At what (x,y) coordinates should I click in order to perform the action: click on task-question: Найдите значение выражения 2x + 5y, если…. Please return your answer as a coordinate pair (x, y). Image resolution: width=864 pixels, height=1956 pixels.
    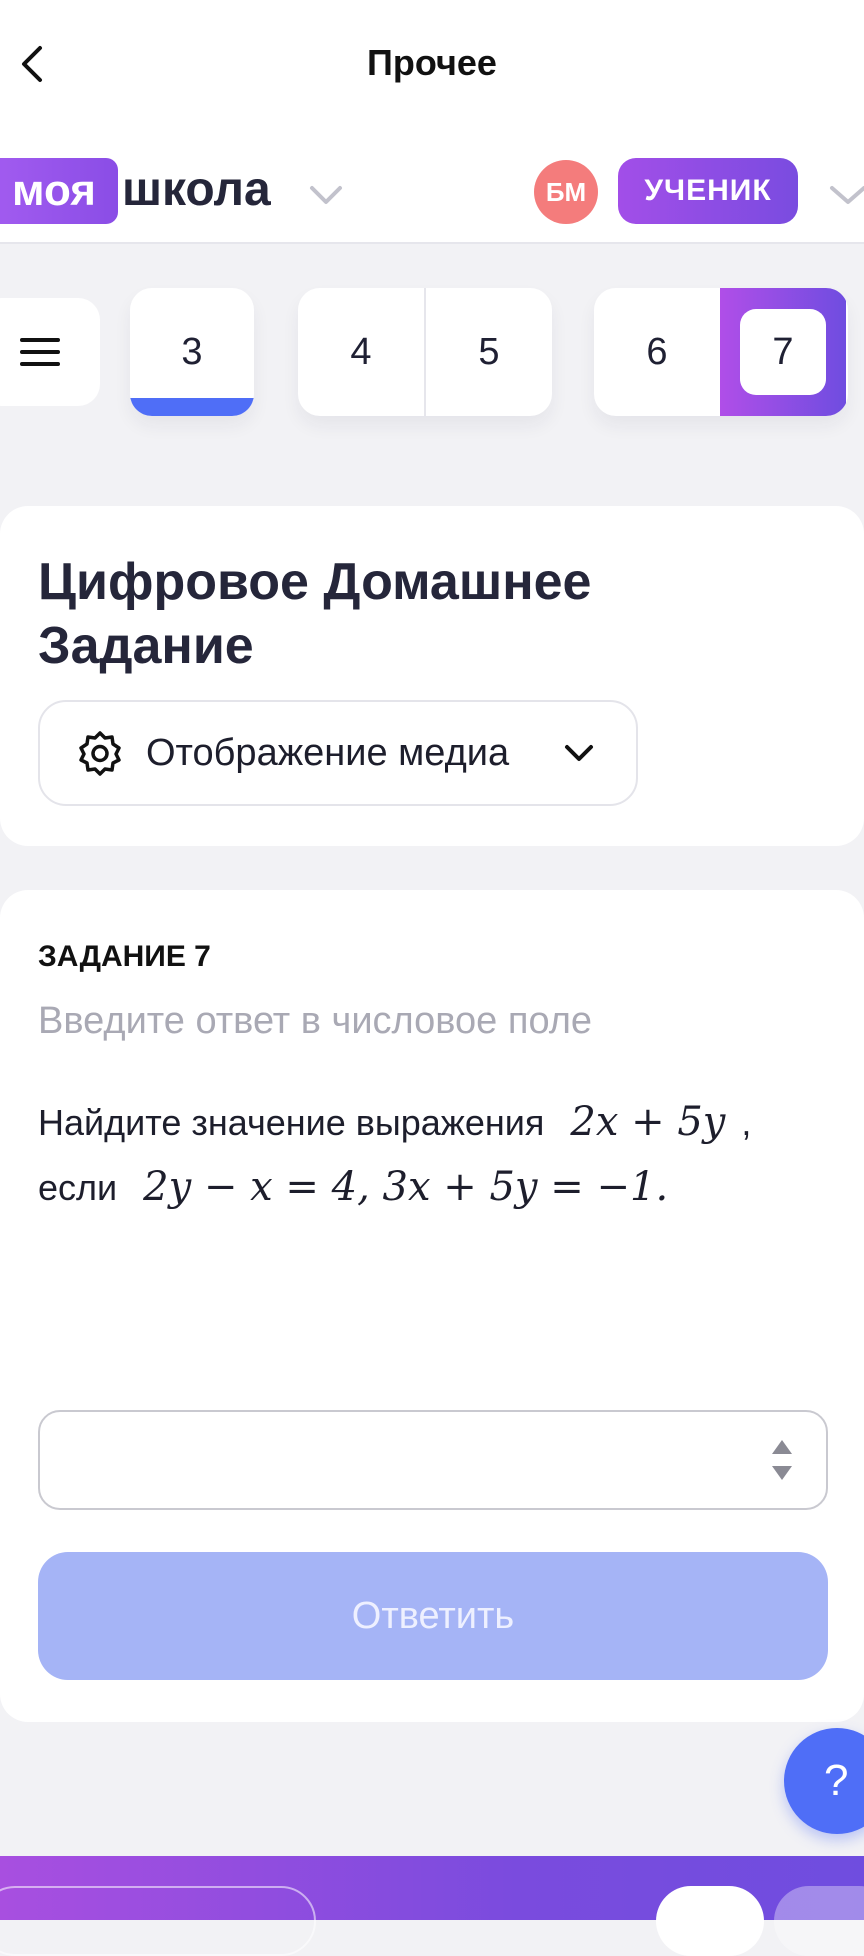
    Looking at the image, I should click on (433, 1155).